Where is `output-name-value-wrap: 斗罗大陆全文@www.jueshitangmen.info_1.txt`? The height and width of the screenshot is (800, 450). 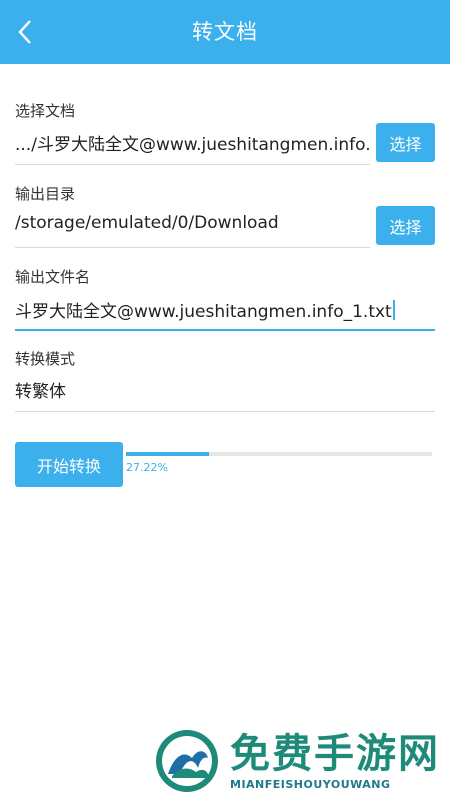 output-name-value-wrap: 斗罗大陆全文@www.jueshitangmen.info_1.txt is located at coordinates (205, 309).